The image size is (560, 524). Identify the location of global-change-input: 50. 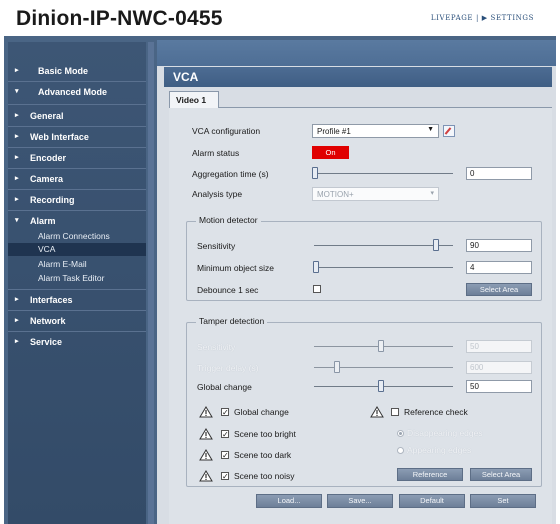
(499, 386).